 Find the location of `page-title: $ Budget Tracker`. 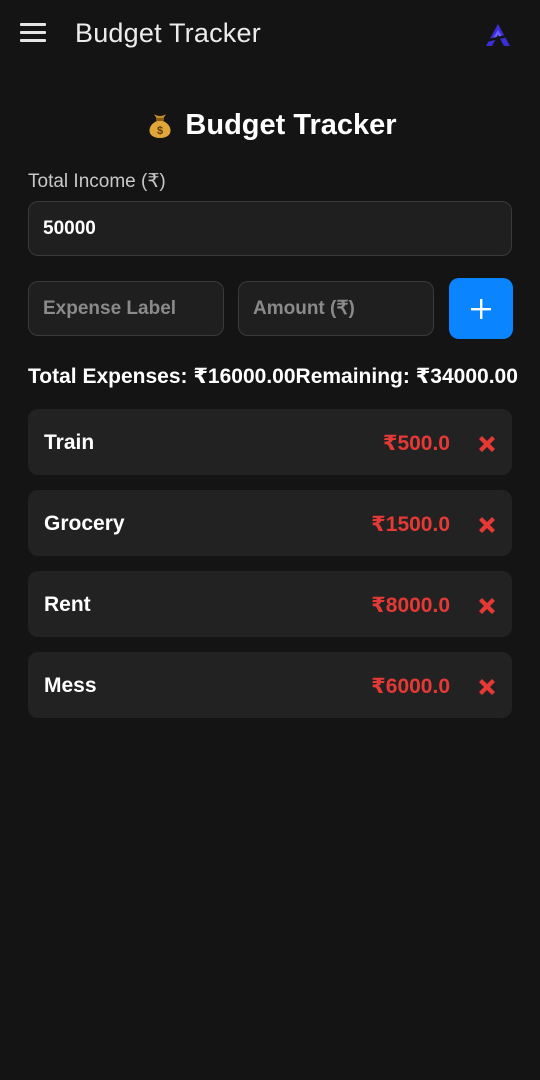

page-title: $ Budget Tracker is located at coordinates (270, 124).